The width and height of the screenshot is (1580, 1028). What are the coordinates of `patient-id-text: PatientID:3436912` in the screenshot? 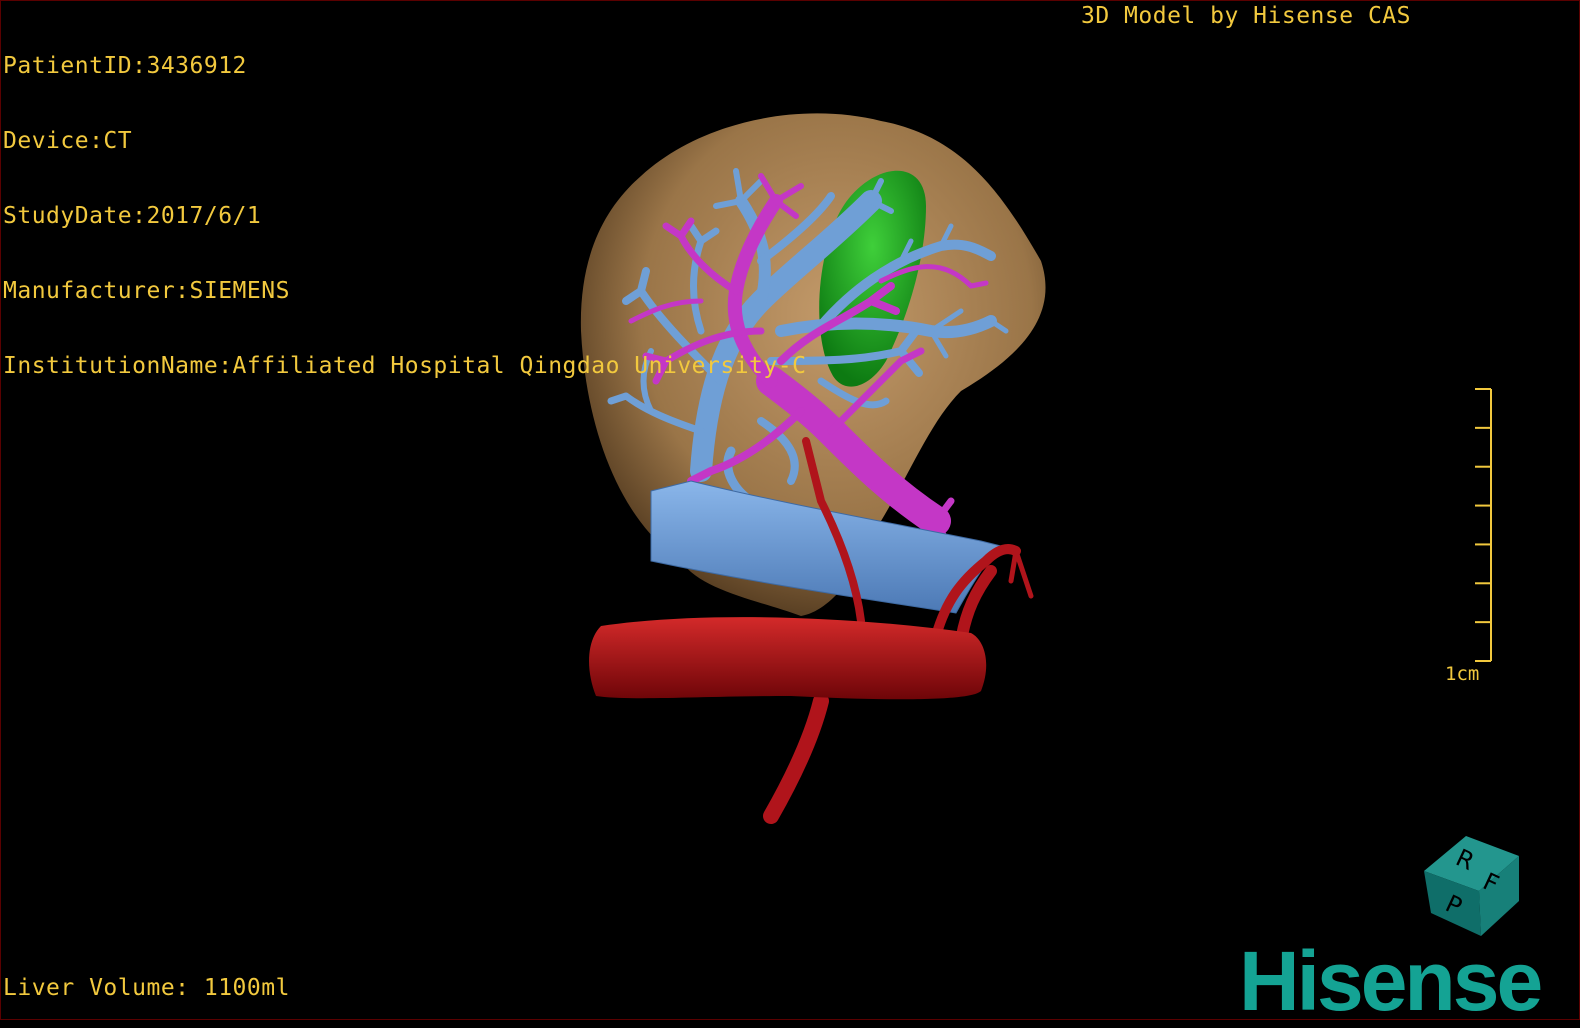 It's located at (125, 66).